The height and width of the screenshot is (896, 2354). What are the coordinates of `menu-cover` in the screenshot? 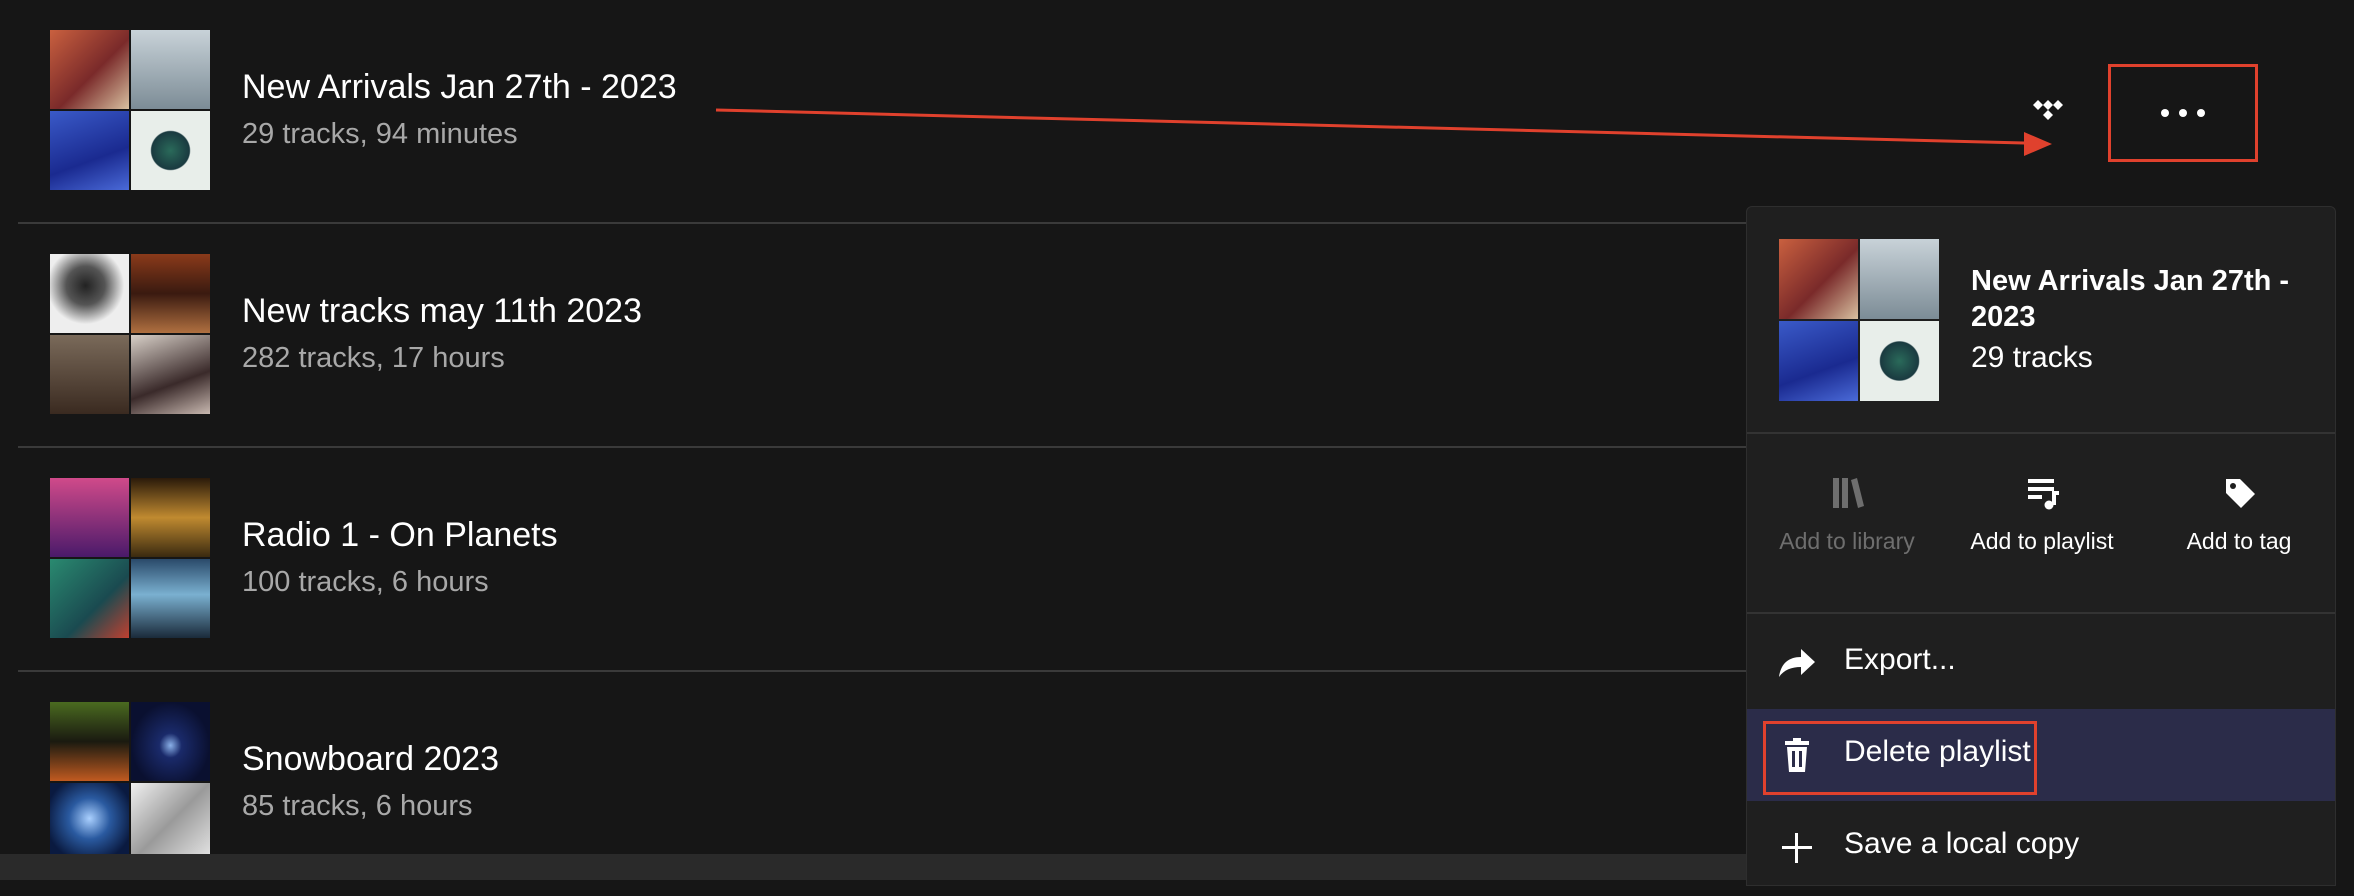 It's located at (1859, 320).